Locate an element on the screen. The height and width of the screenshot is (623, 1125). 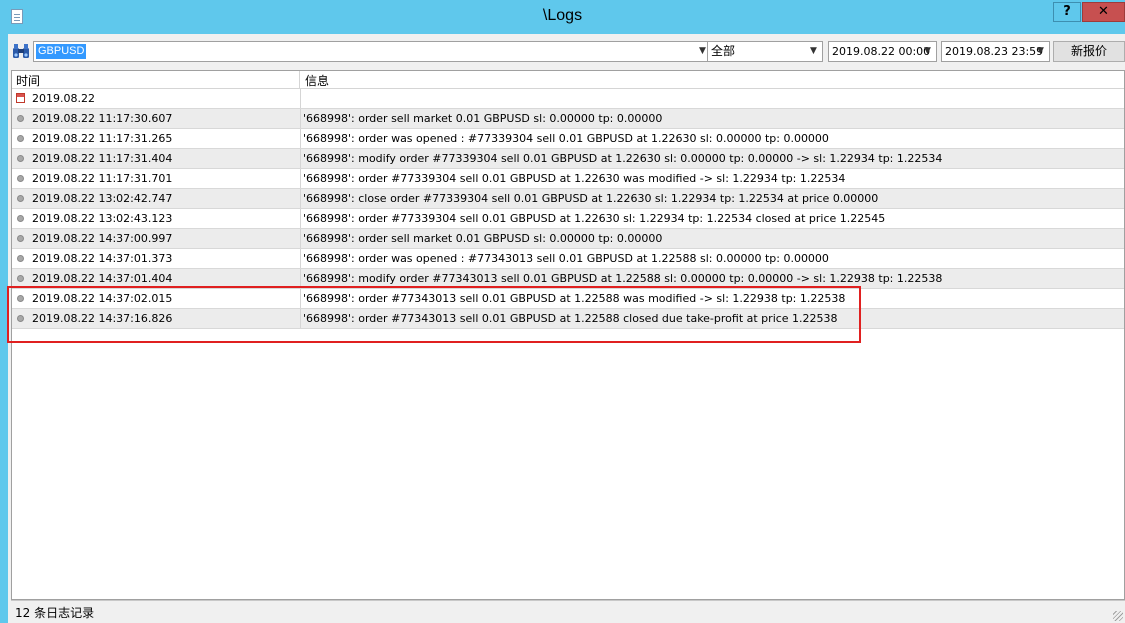
symbol-value: GBPUSD is located at coordinates (61, 51).